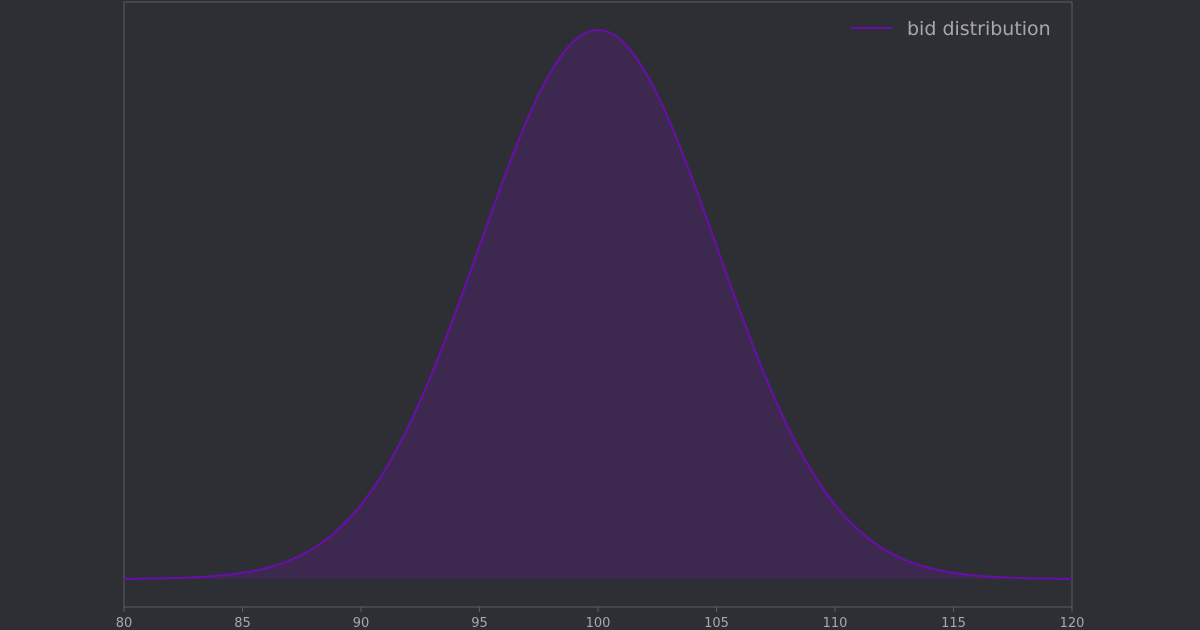 The image size is (1200, 630). Describe the element at coordinates (598, 623) in the screenshot. I see `x-tick-label-100: 100` at that location.